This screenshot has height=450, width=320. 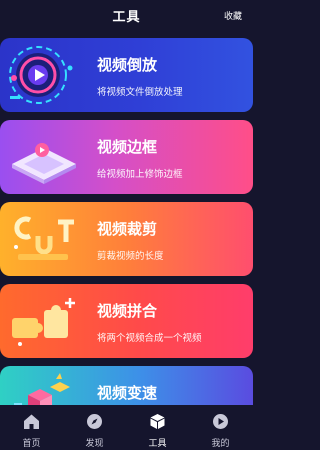 I want to click on card-title: 视频裁剪, so click(x=127, y=229).